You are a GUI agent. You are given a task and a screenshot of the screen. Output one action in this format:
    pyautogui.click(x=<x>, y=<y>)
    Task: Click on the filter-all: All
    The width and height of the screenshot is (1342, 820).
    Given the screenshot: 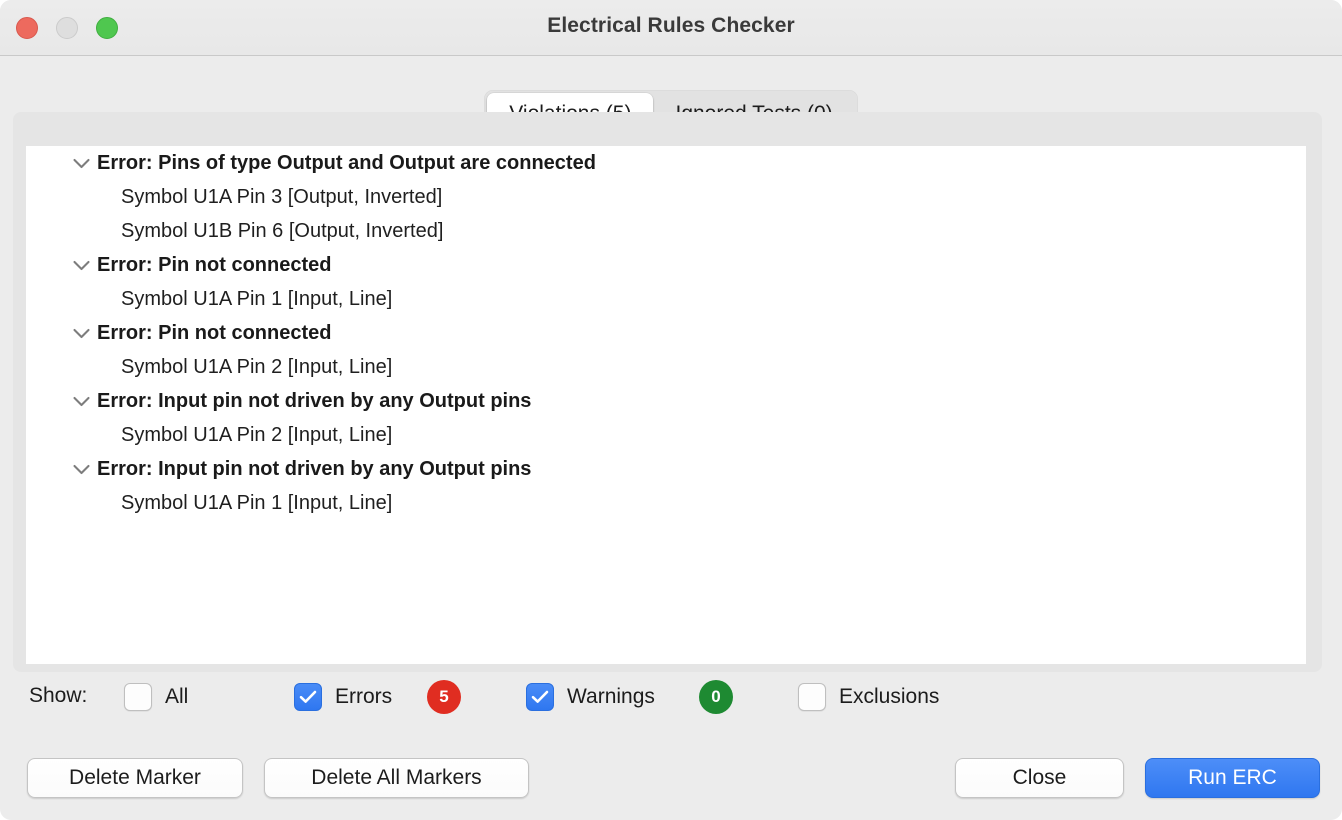 What is the action you would take?
    pyautogui.click(x=156, y=697)
    